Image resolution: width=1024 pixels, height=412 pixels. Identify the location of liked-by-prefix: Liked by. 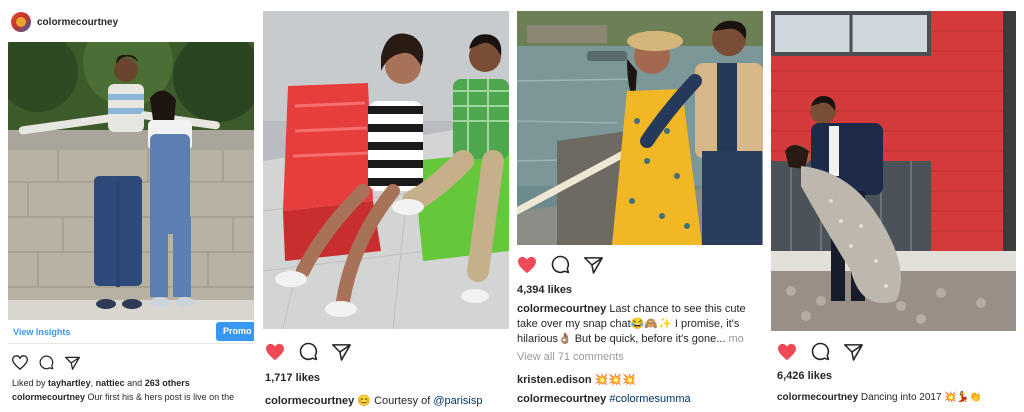
(29, 383).